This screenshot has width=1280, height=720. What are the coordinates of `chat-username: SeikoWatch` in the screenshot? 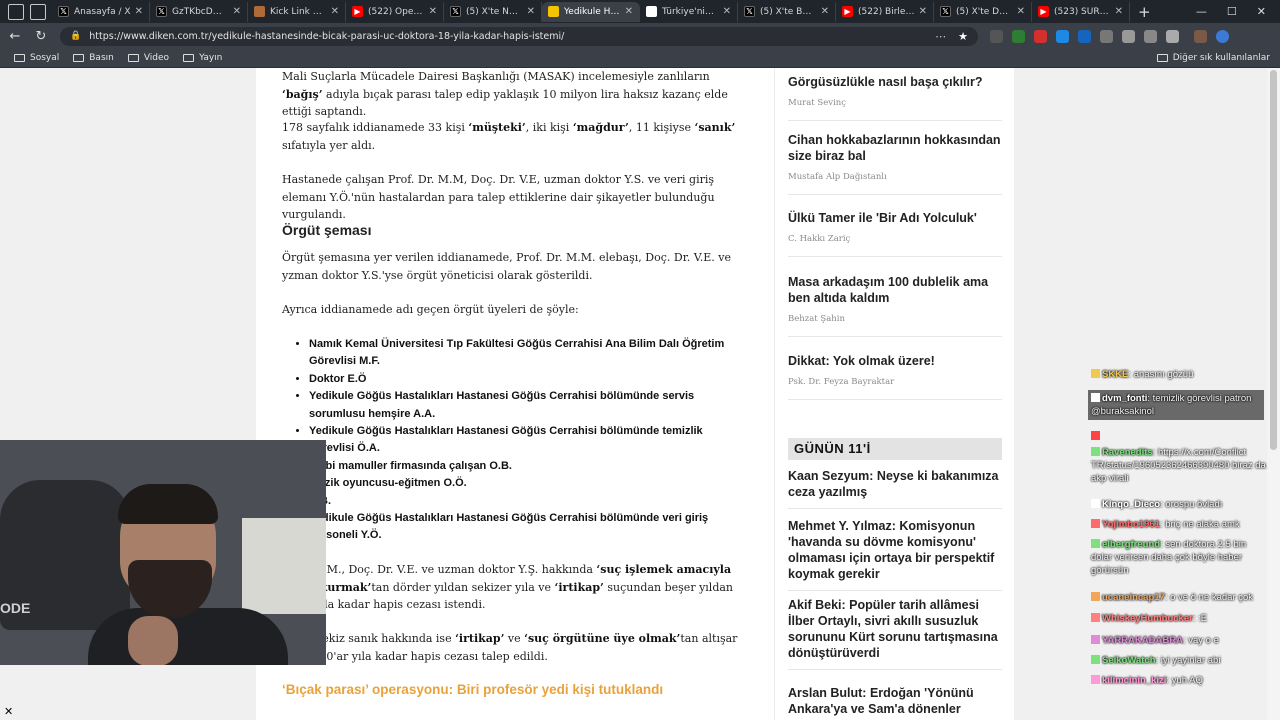 It's located at (1129, 660).